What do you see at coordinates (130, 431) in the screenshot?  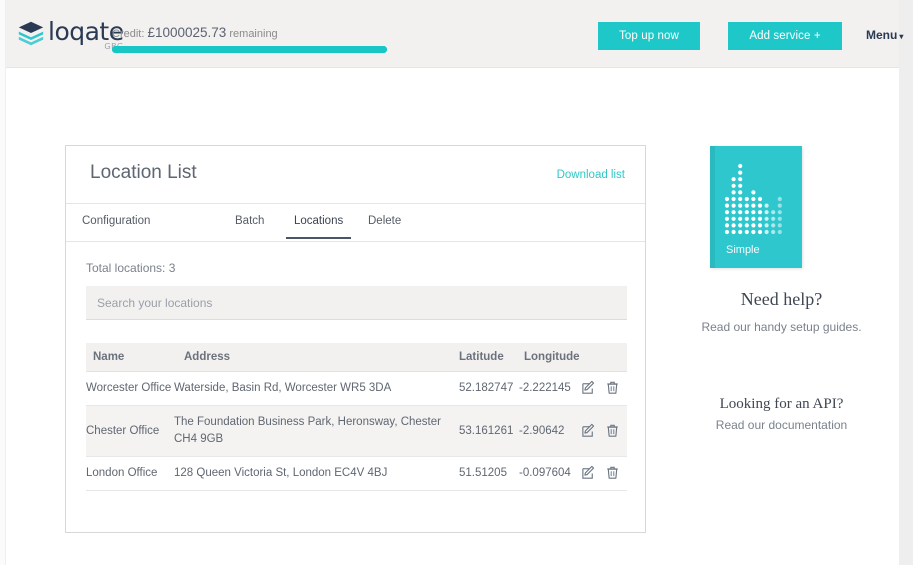 I see `cell-name: Chester Office` at bounding box center [130, 431].